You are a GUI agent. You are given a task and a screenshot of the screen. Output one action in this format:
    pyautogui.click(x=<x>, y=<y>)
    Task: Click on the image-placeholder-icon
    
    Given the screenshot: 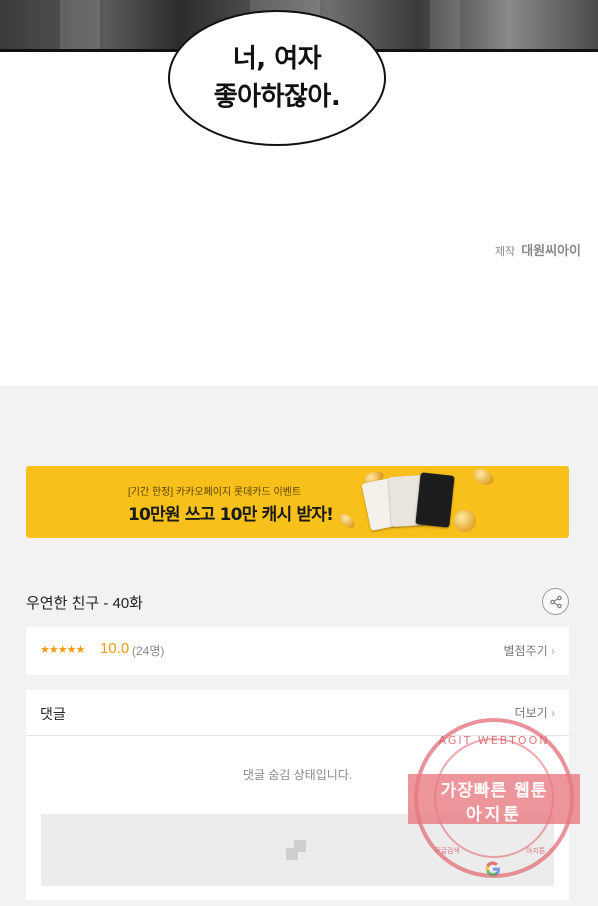 What is the action you would take?
    pyautogui.click(x=296, y=850)
    